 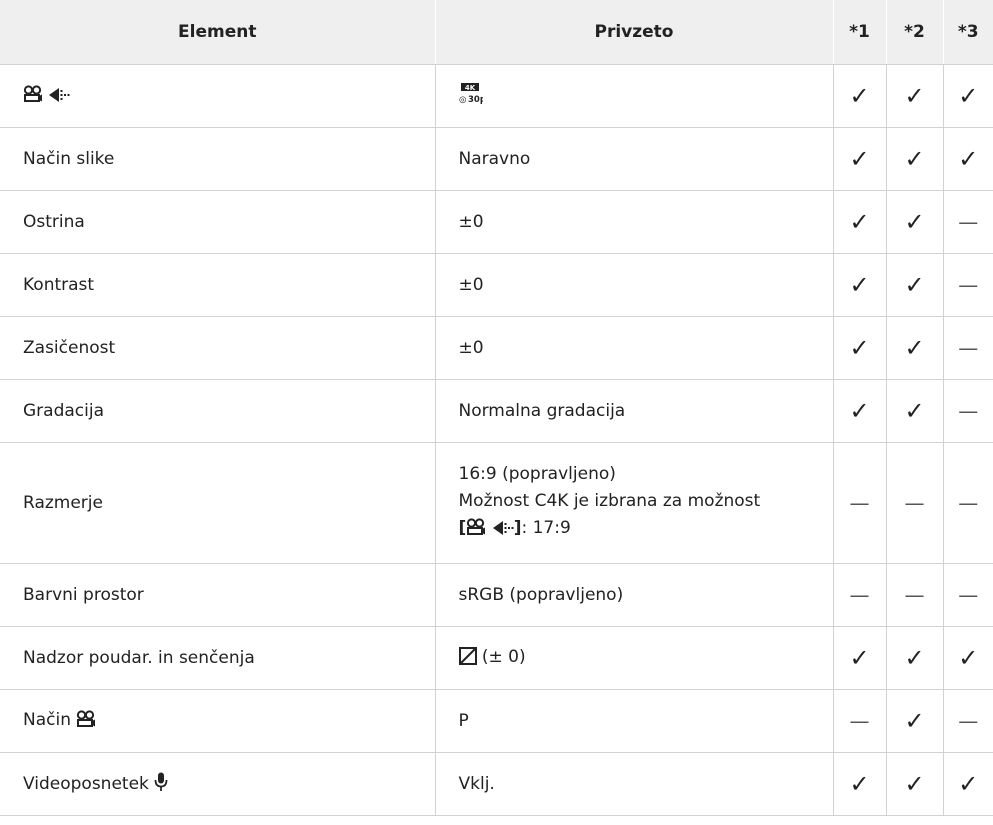 I want to click on element-cell: Gradacija, so click(x=217, y=411).